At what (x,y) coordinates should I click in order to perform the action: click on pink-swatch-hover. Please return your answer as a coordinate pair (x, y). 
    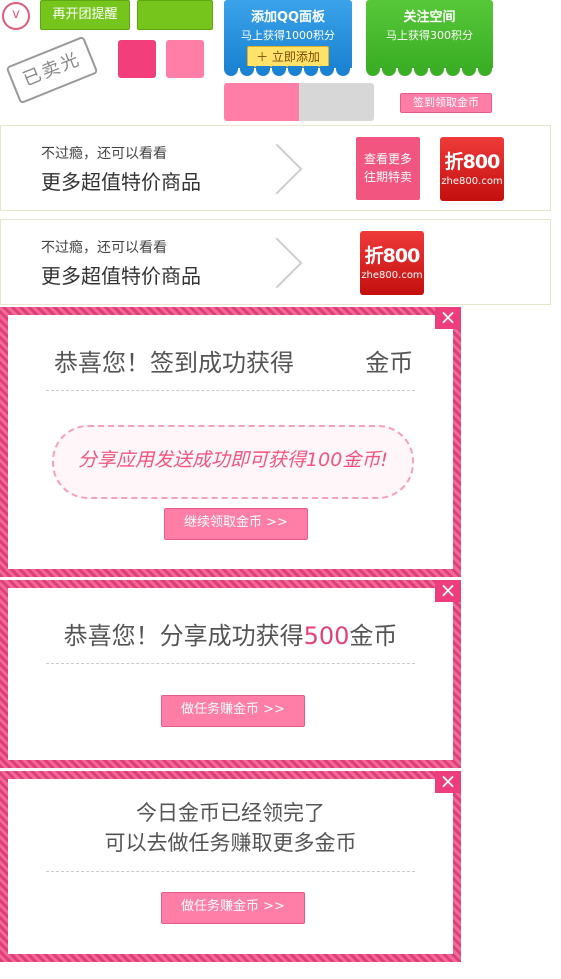
    Looking at the image, I should click on (137, 59).